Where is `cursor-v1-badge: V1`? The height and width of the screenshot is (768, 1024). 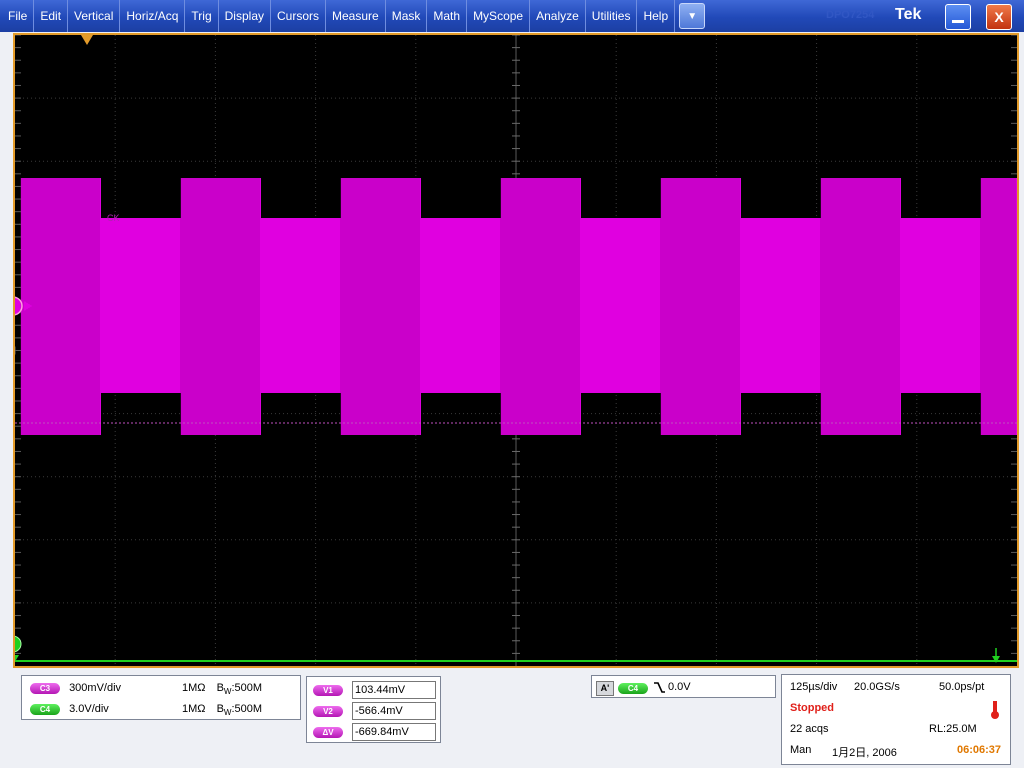 cursor-v1-badge: V1 is located at coordinates (328, 690).